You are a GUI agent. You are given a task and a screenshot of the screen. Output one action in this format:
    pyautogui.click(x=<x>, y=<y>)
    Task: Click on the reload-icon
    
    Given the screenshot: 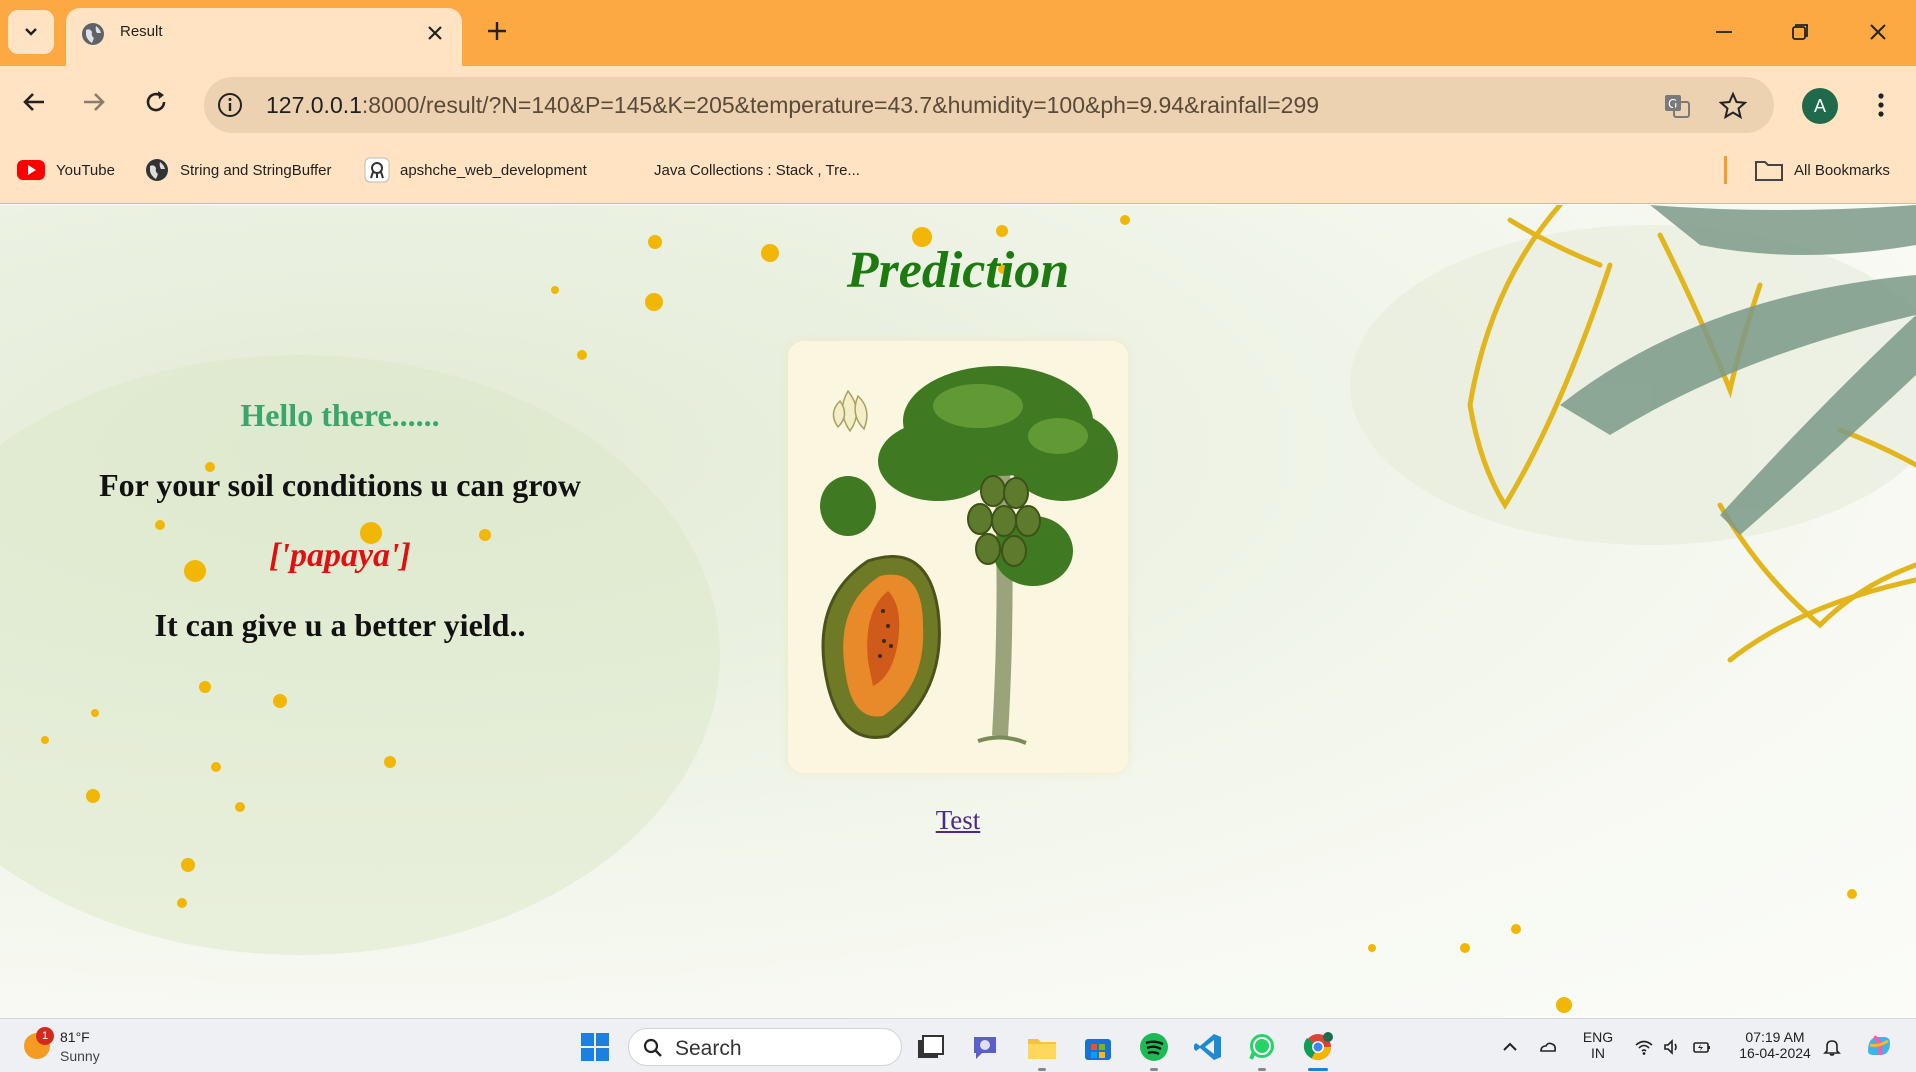 What is the action you would take?
    pyautogui.click(x=156, y=102)
    